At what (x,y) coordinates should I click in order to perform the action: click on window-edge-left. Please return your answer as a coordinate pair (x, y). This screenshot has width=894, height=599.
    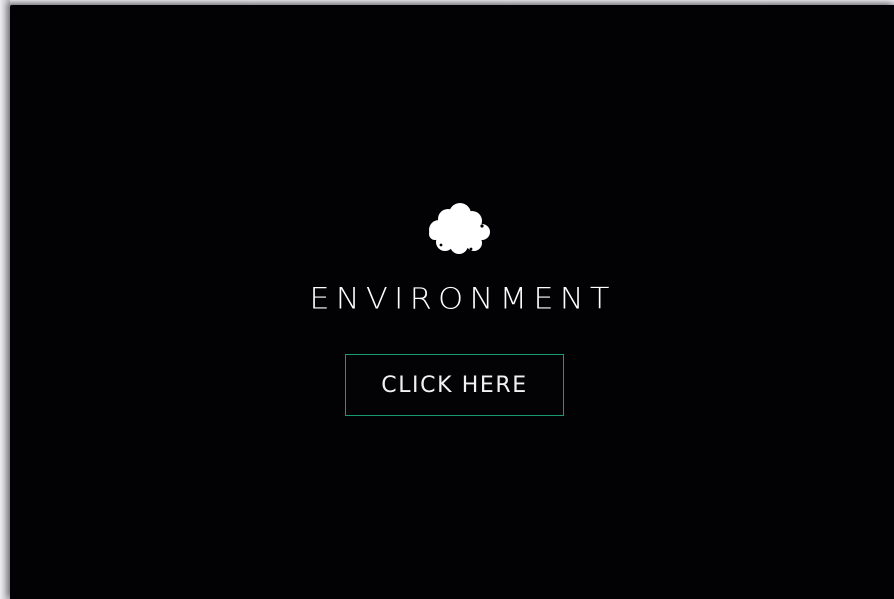
    Looking at the image, I should click on (5, 299).